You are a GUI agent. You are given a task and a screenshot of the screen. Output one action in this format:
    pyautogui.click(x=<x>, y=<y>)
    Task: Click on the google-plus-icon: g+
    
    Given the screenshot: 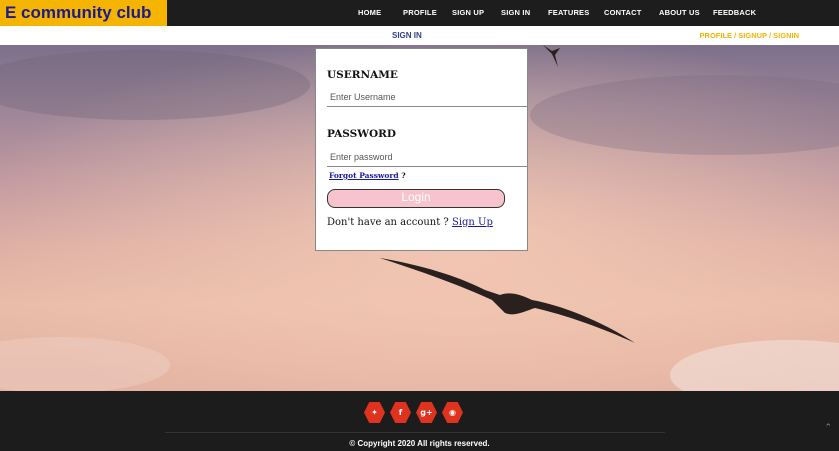 What is the action you would take?
    pyautogui.click(x=426, y=412)
    